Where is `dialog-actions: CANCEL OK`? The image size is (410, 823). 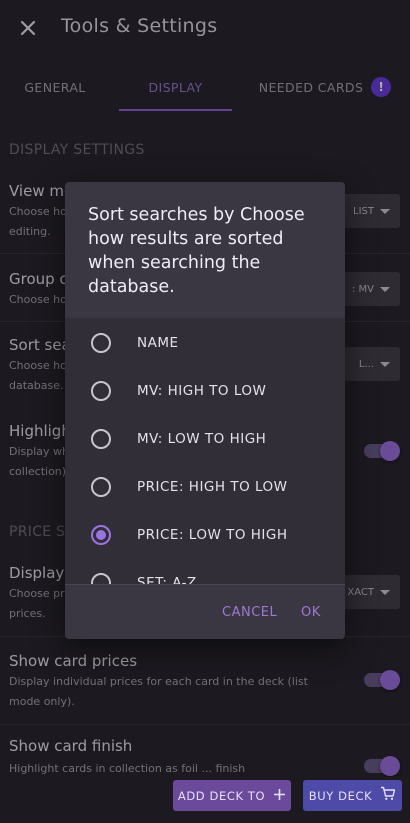 dialog-actions: CANCEL OK is located at coordinates (205, 611).